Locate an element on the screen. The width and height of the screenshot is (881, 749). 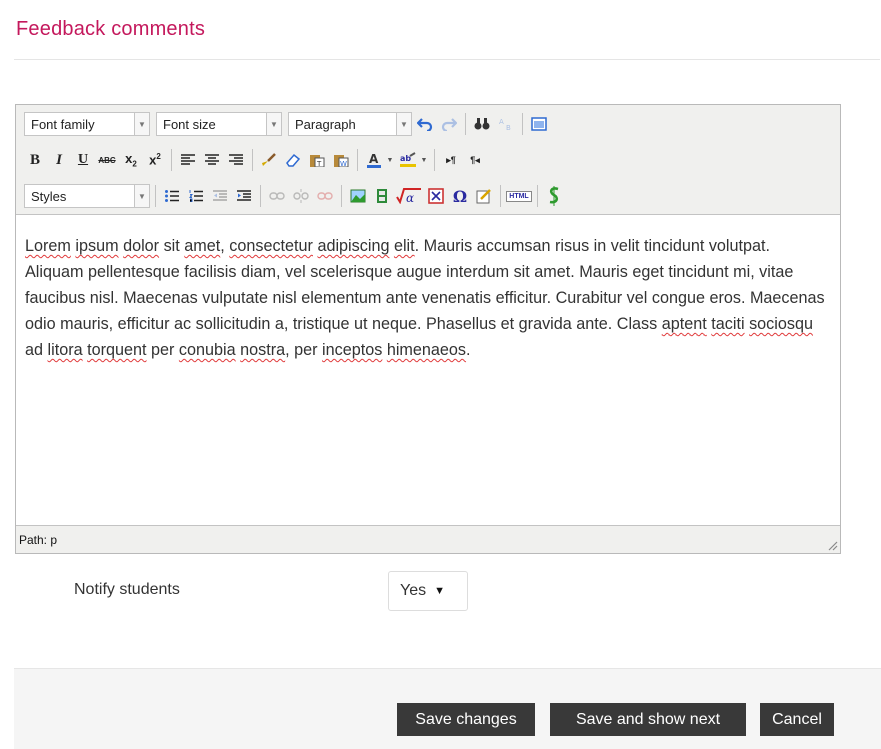
notify-students-select: Yes ▼ is located at coordinates (428, 591).